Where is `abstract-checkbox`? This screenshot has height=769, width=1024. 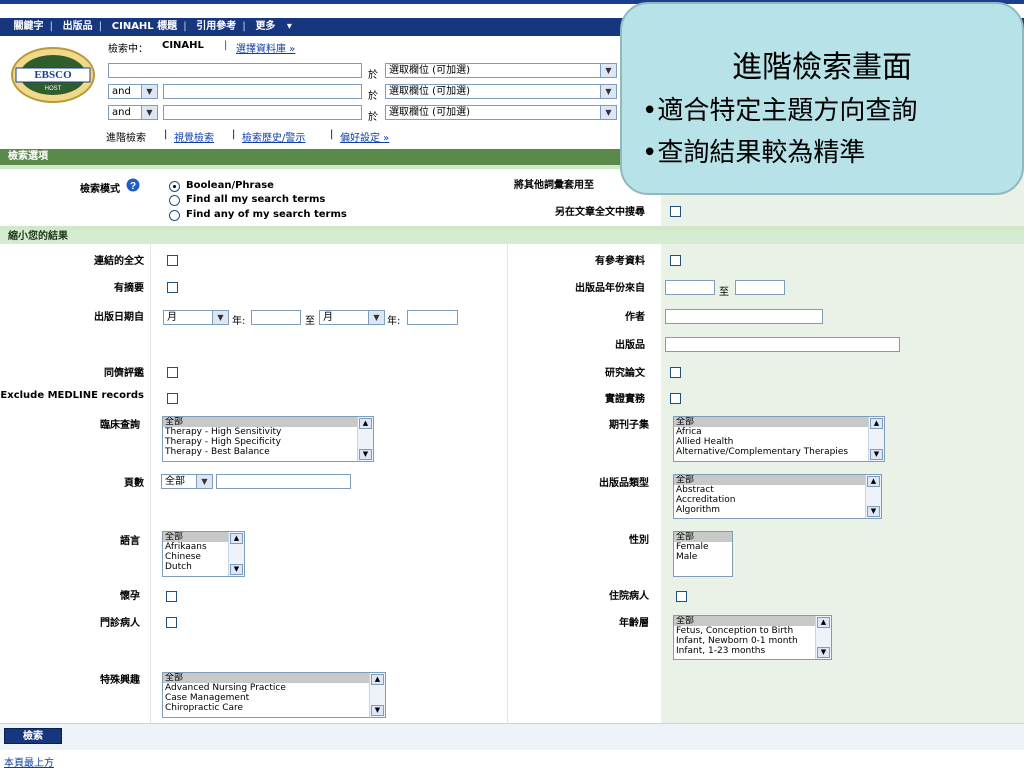
abstract-checkbox is located at coordinates (172, 287).